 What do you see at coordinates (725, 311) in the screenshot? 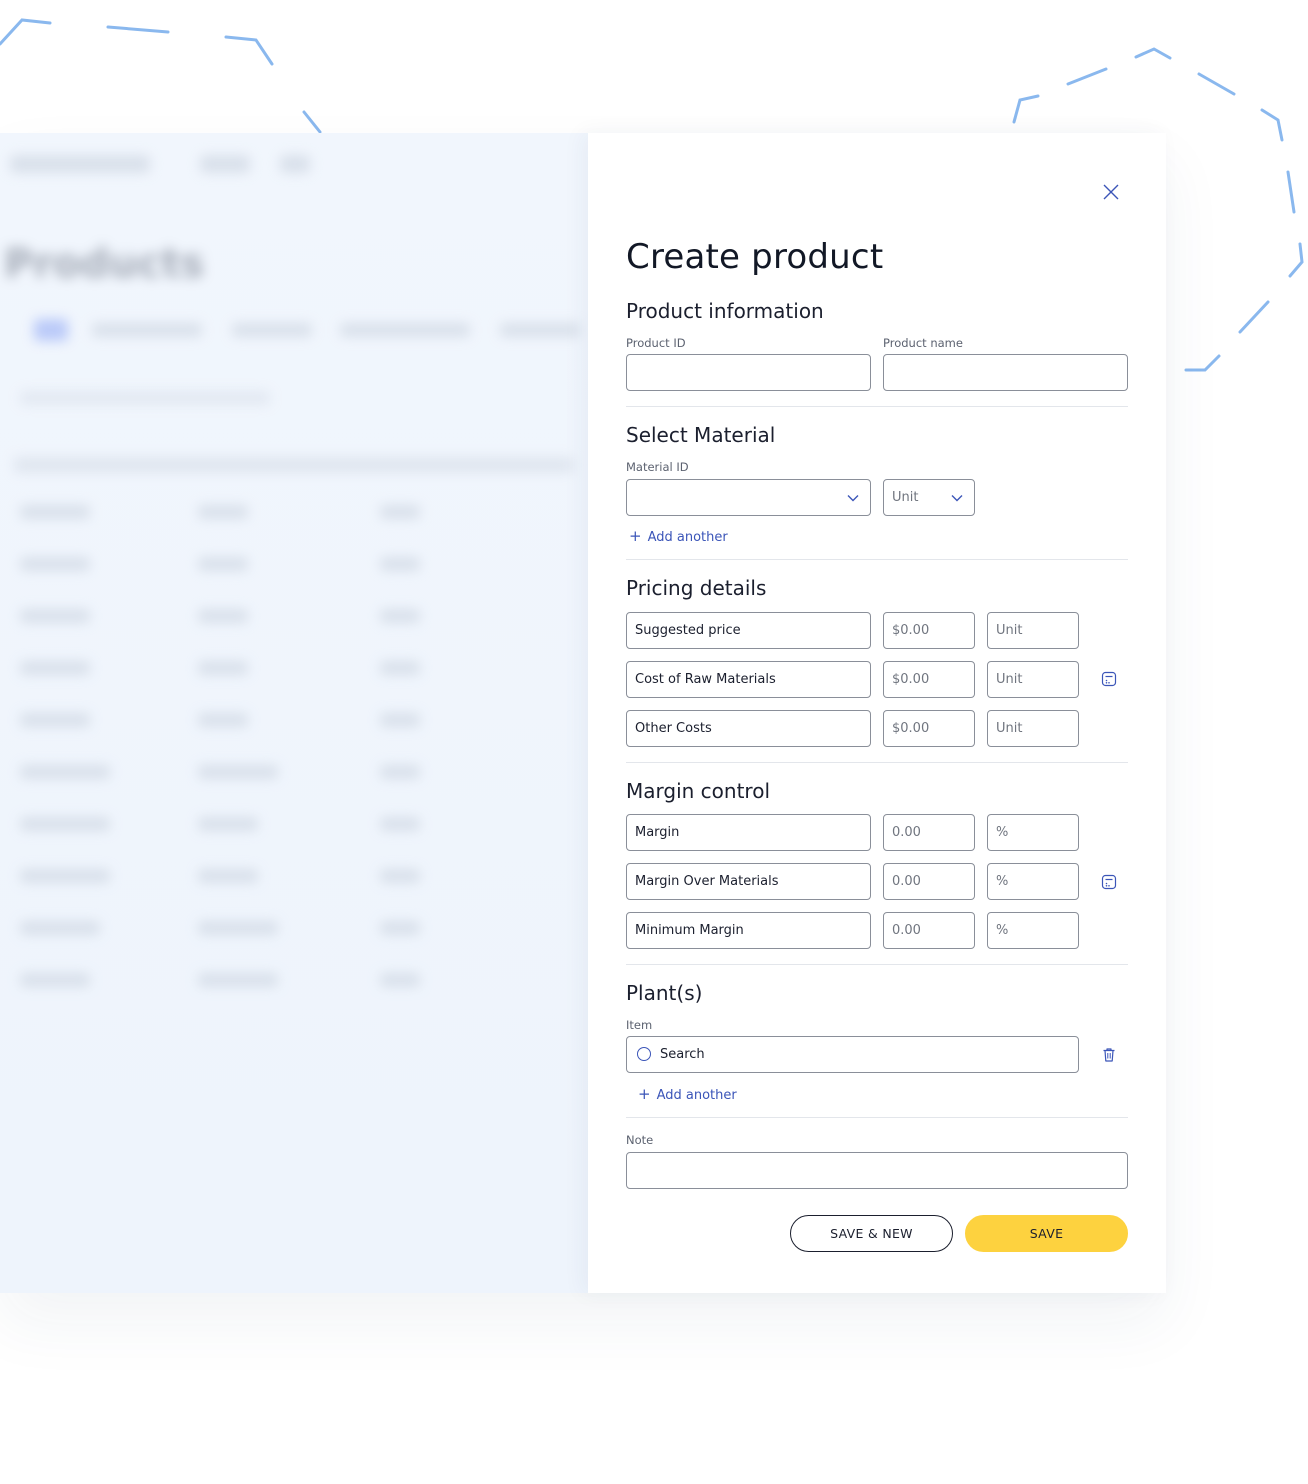
I see `section-heading-product-information: Product information` at bounding box center [725, 311].